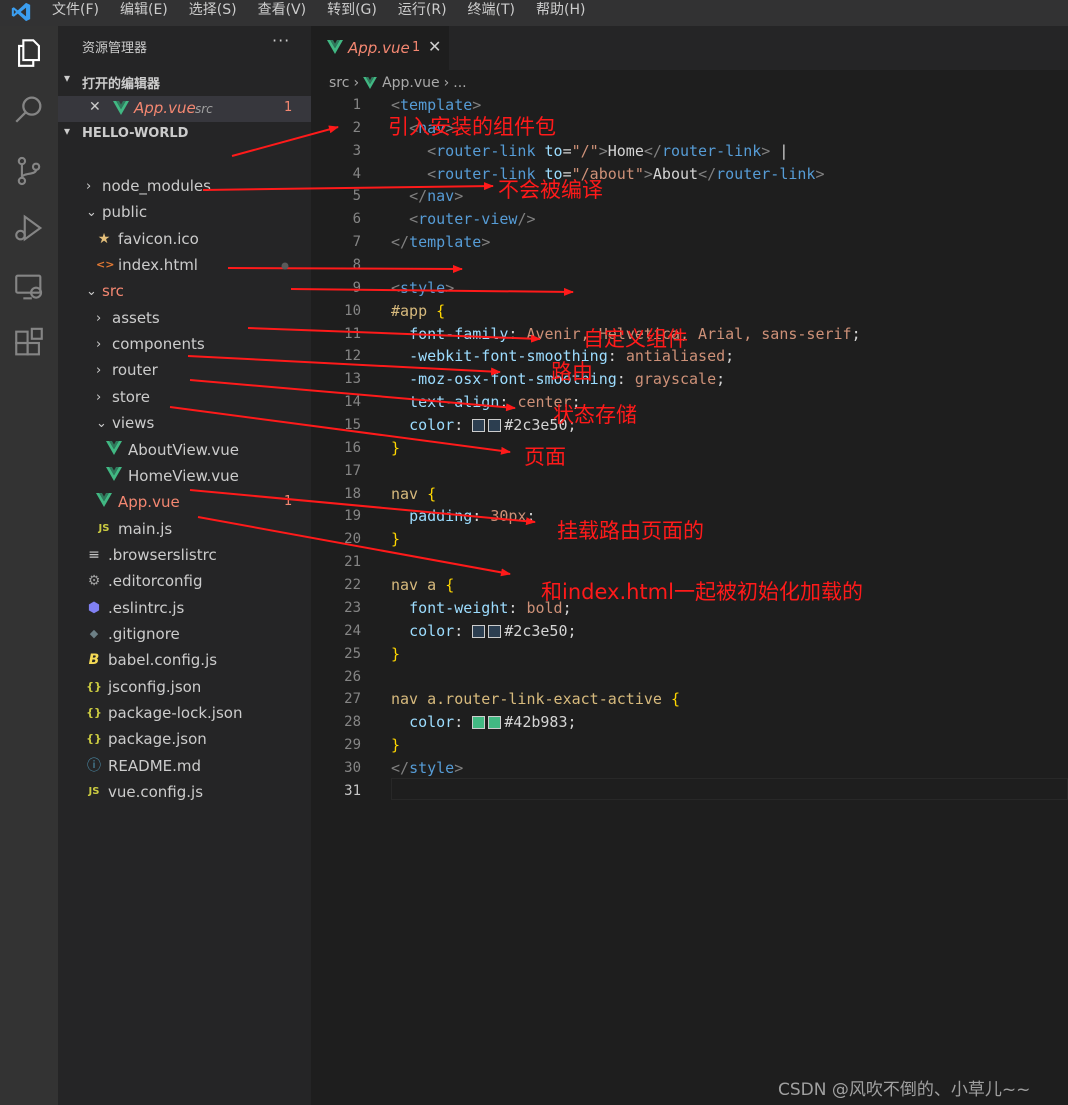 The height and width of the screenshot is (1105, 1068). Describe the element at coordinates (184, 530) in the screenshot. I see `tree-file: JS main.js` at that location.